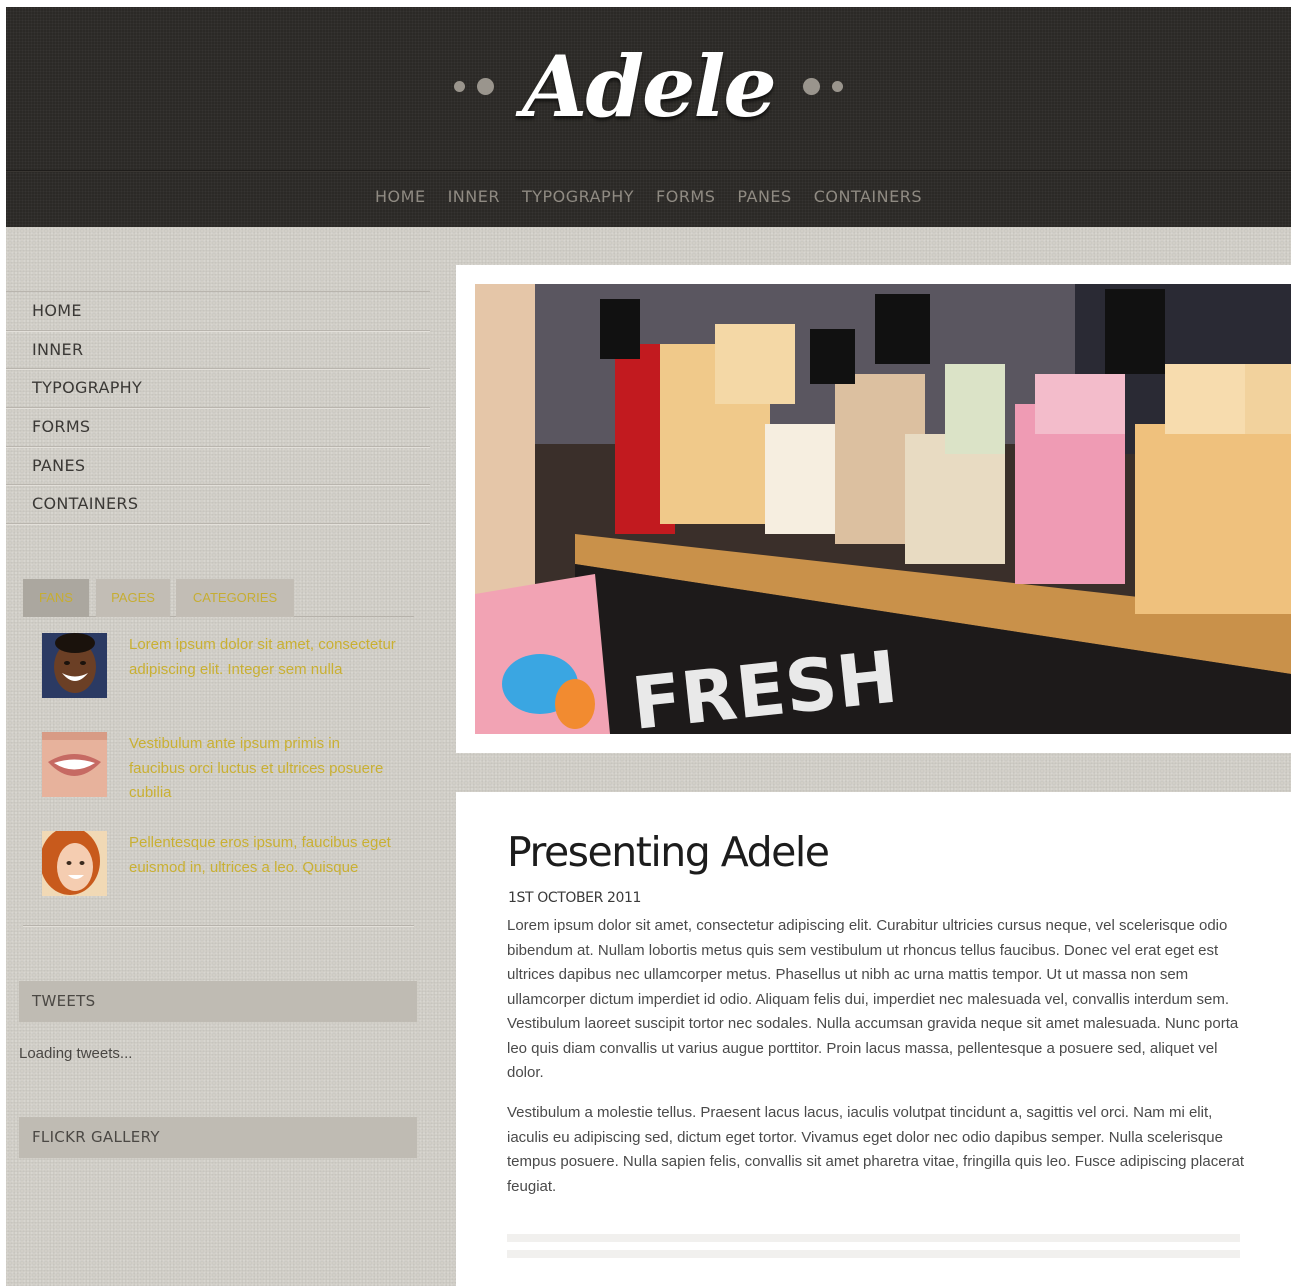 Image resolution: width=1292 pixels, height=1286 pixels. I want to click on nav-link-typography: TYPOGRAPHY, so click(578, 196).